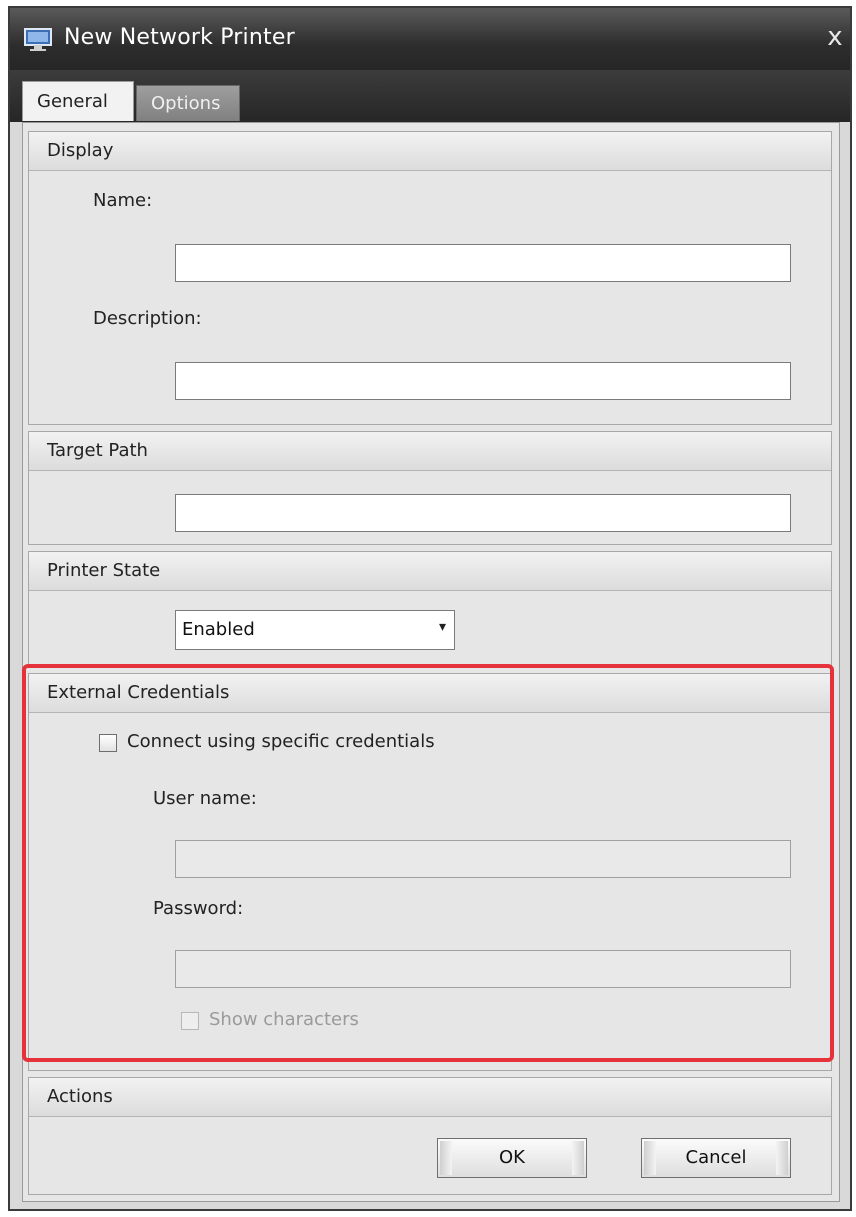 The image size is (856, 1217). Describe the element at coordinates (430, 1097) in the screenshot. I see `actions-section-header: Actions` at that location.